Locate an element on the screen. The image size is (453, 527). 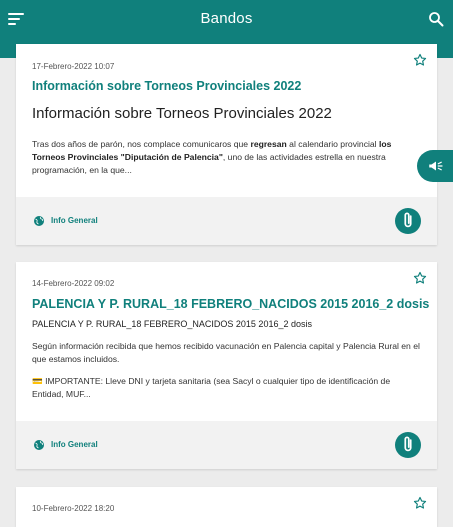
bando-date: 17-Febrero-2022 10:07 is located at coordinates (73, 66).